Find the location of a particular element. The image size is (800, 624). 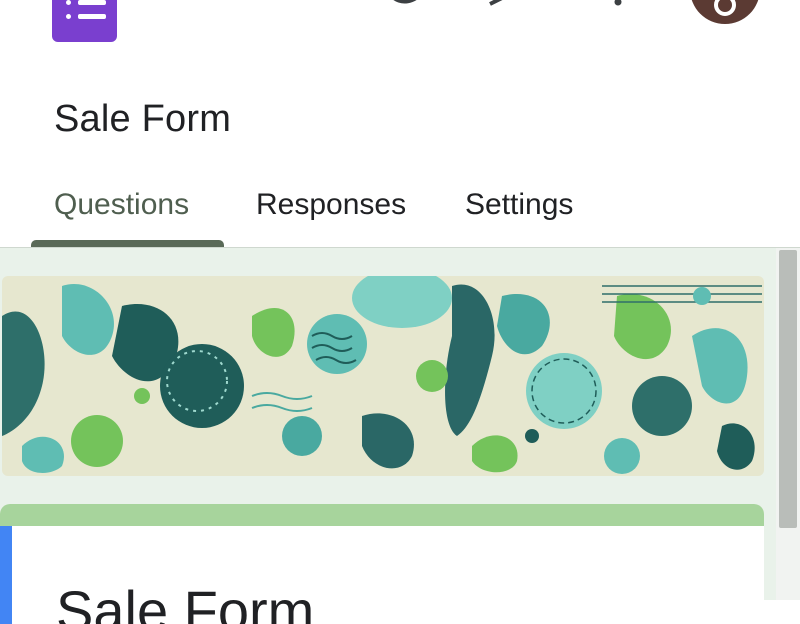

google-forms-logo-icon is located at coordinates (84, 21).